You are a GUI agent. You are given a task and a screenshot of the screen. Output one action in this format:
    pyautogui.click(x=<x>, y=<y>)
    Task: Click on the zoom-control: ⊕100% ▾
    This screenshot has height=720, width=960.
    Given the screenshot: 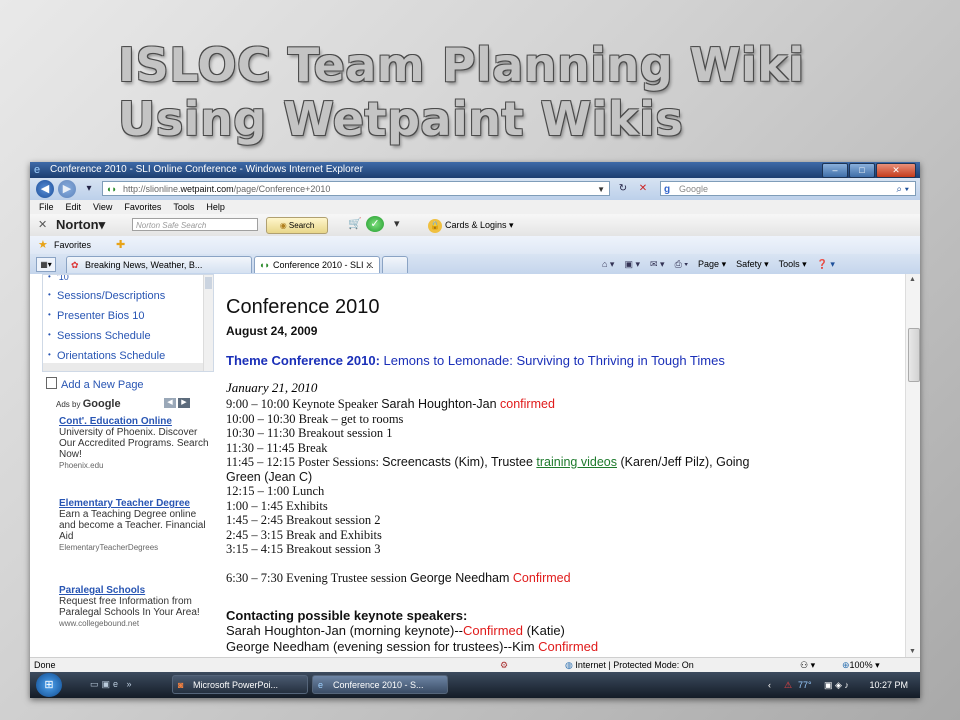 What is the action you would take?
    pyautogui.click(x=861, y=665)
    